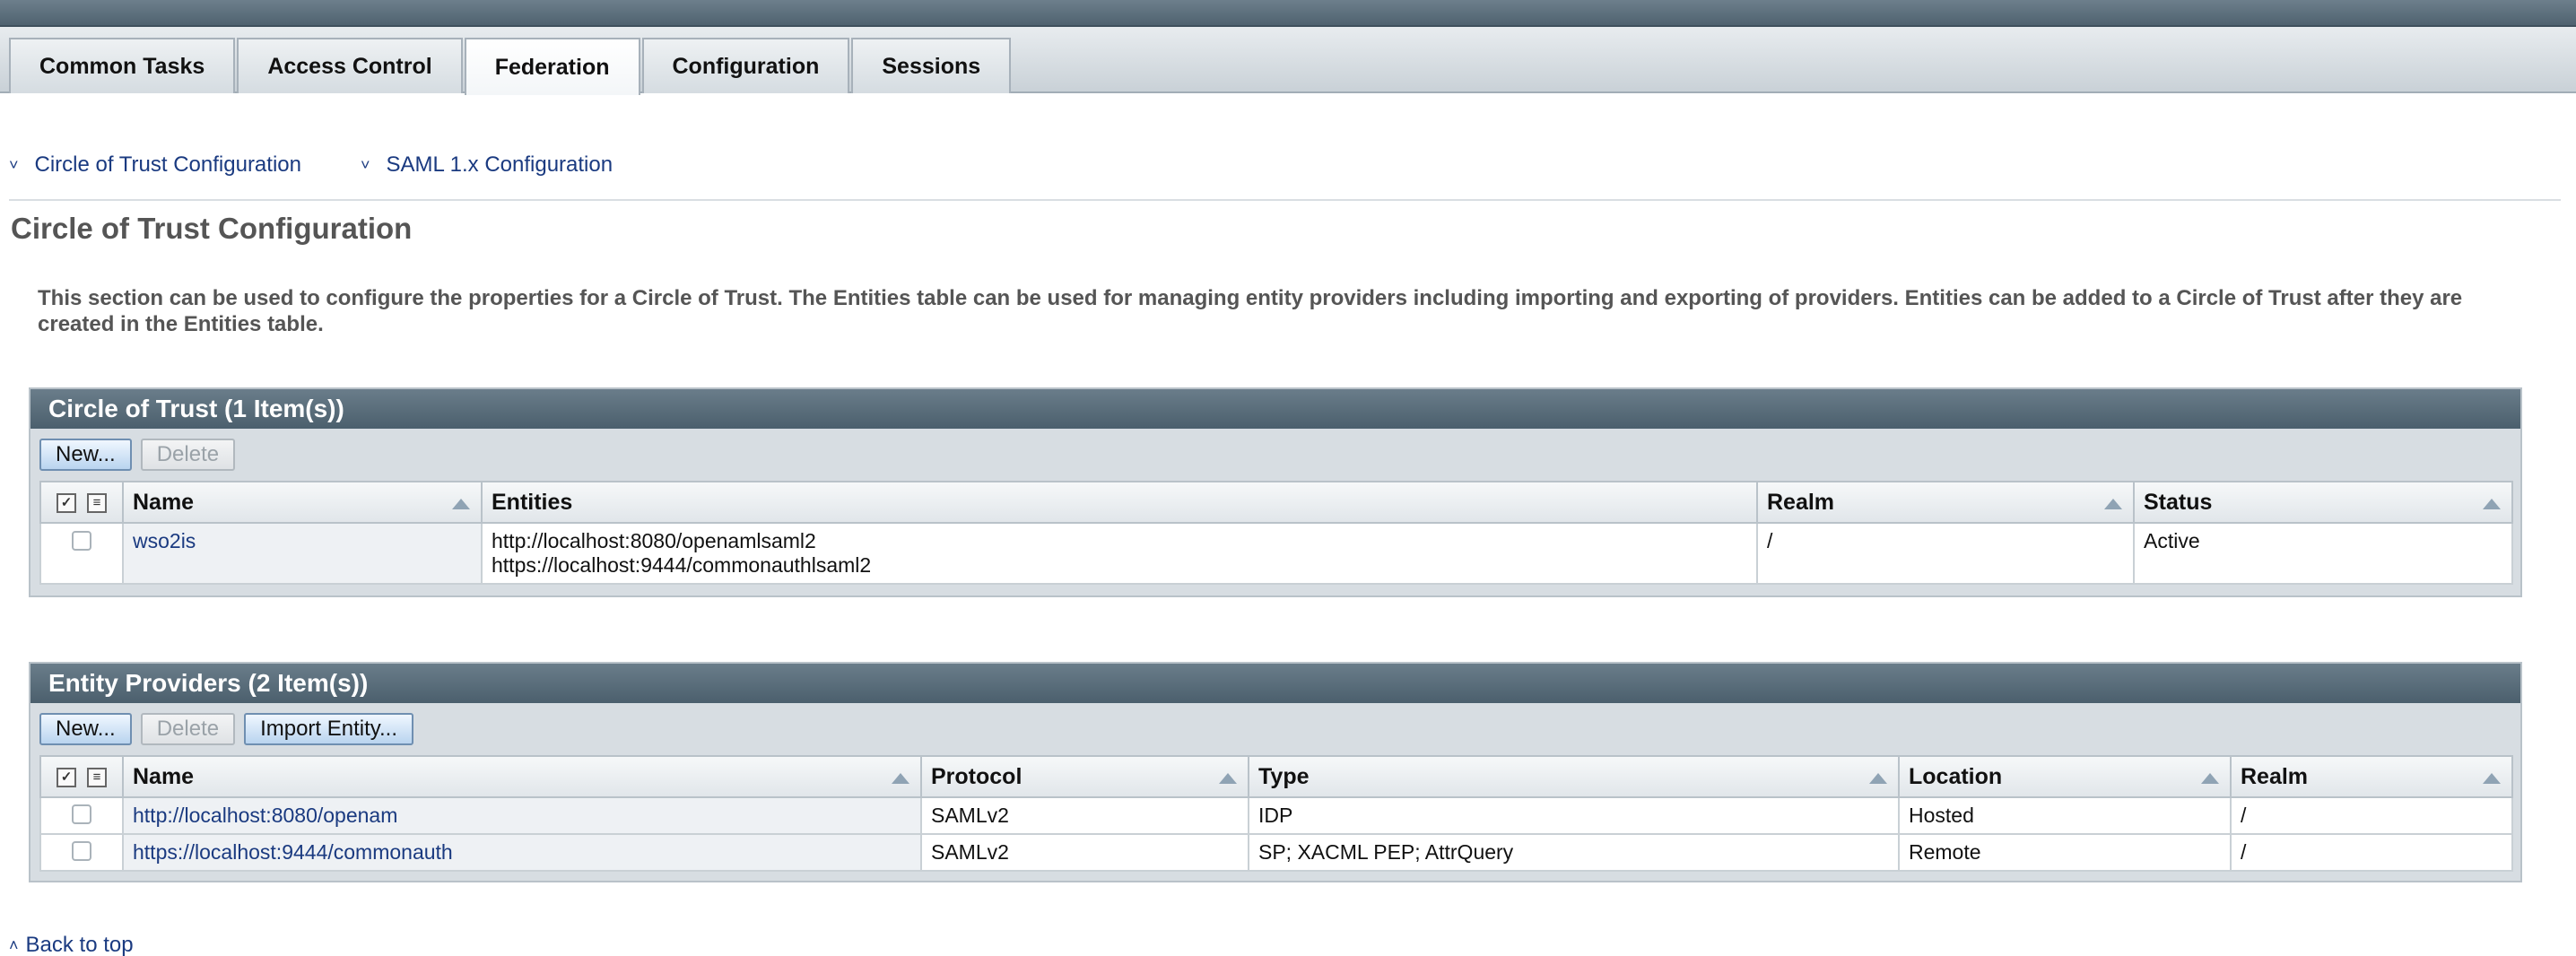 The image size is (2576, 956). I want to click on tab-common-tasks: Common Tasks, so click(122, 65).